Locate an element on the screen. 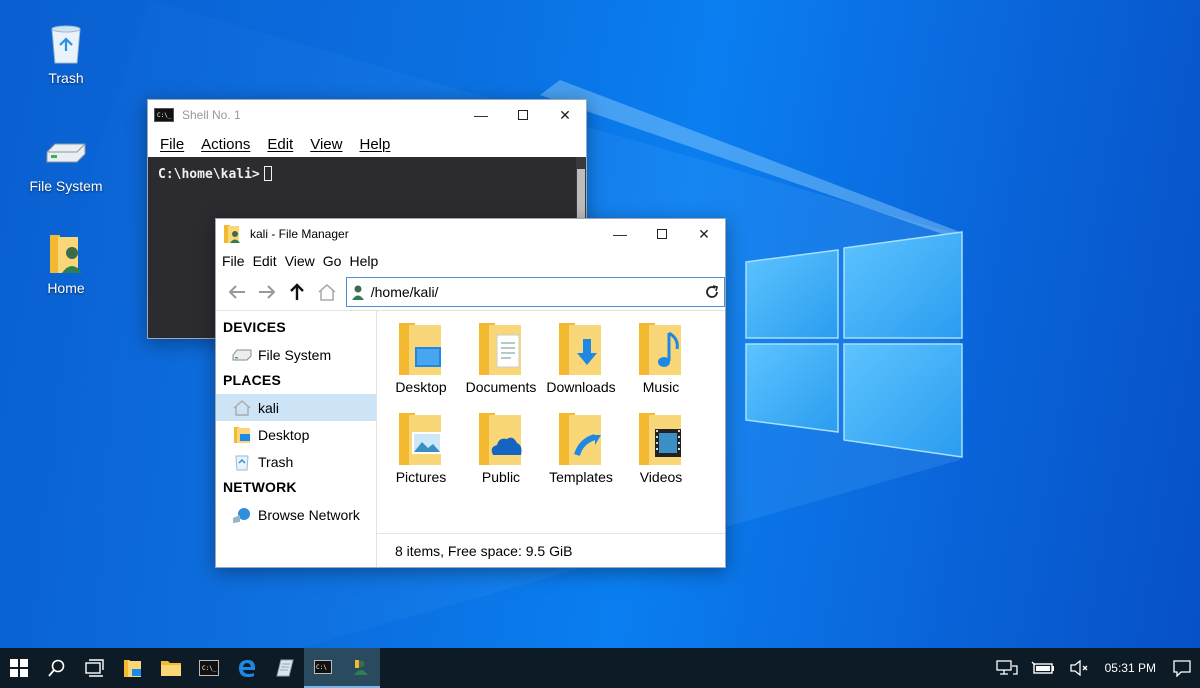  task-view-button is located at coordinates (95, 668).